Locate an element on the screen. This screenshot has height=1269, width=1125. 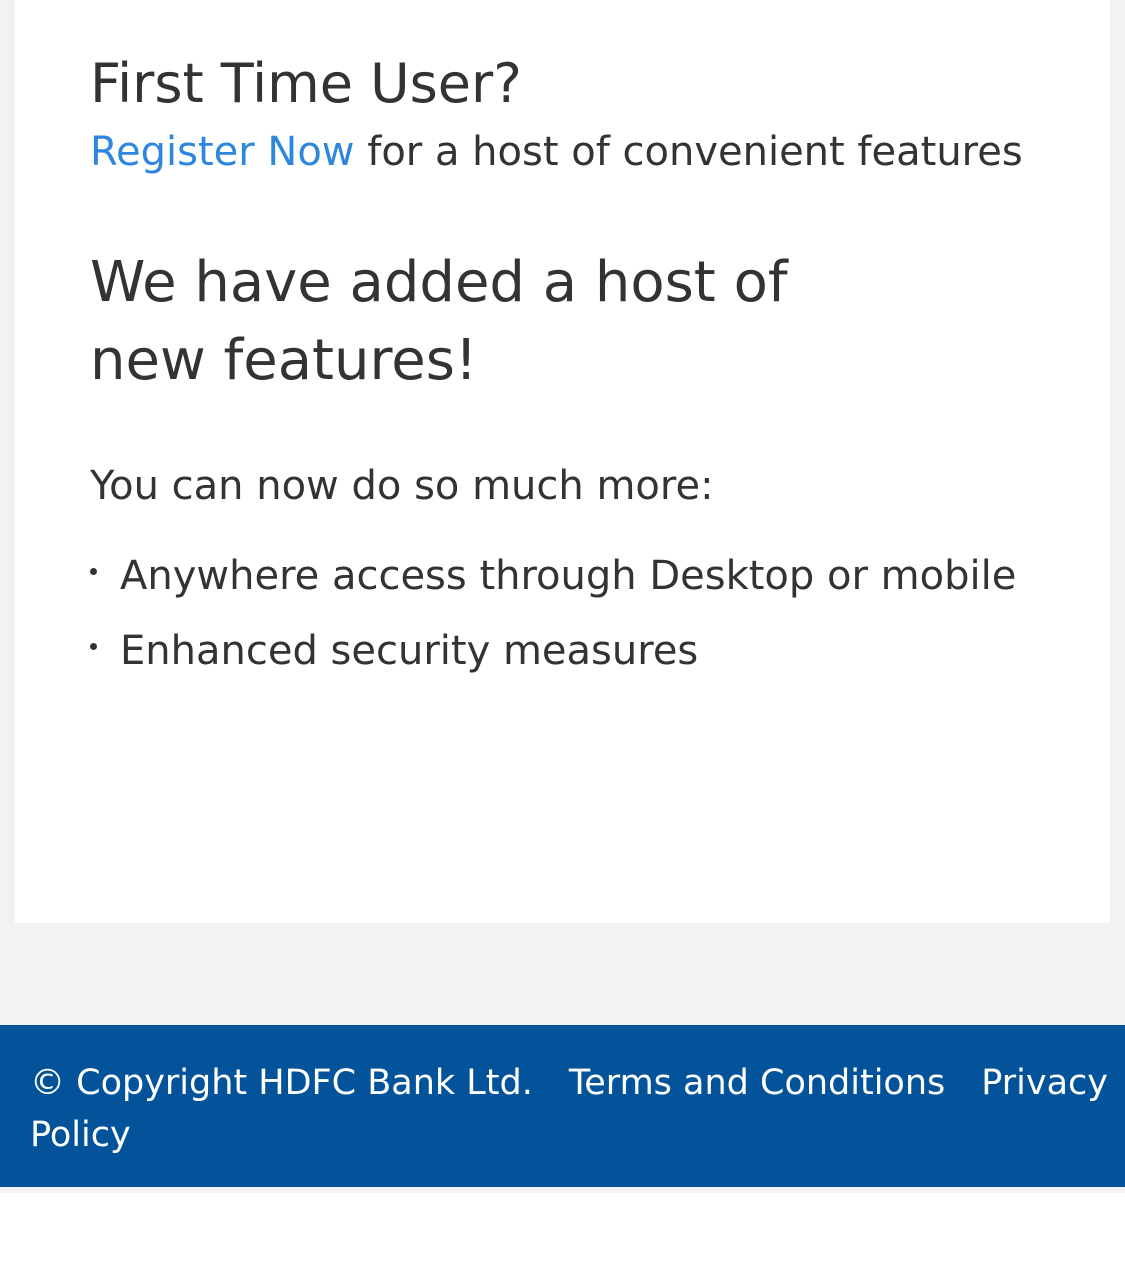
feature-item-label: Enhanced security measures is located at coordinates (409, 651).